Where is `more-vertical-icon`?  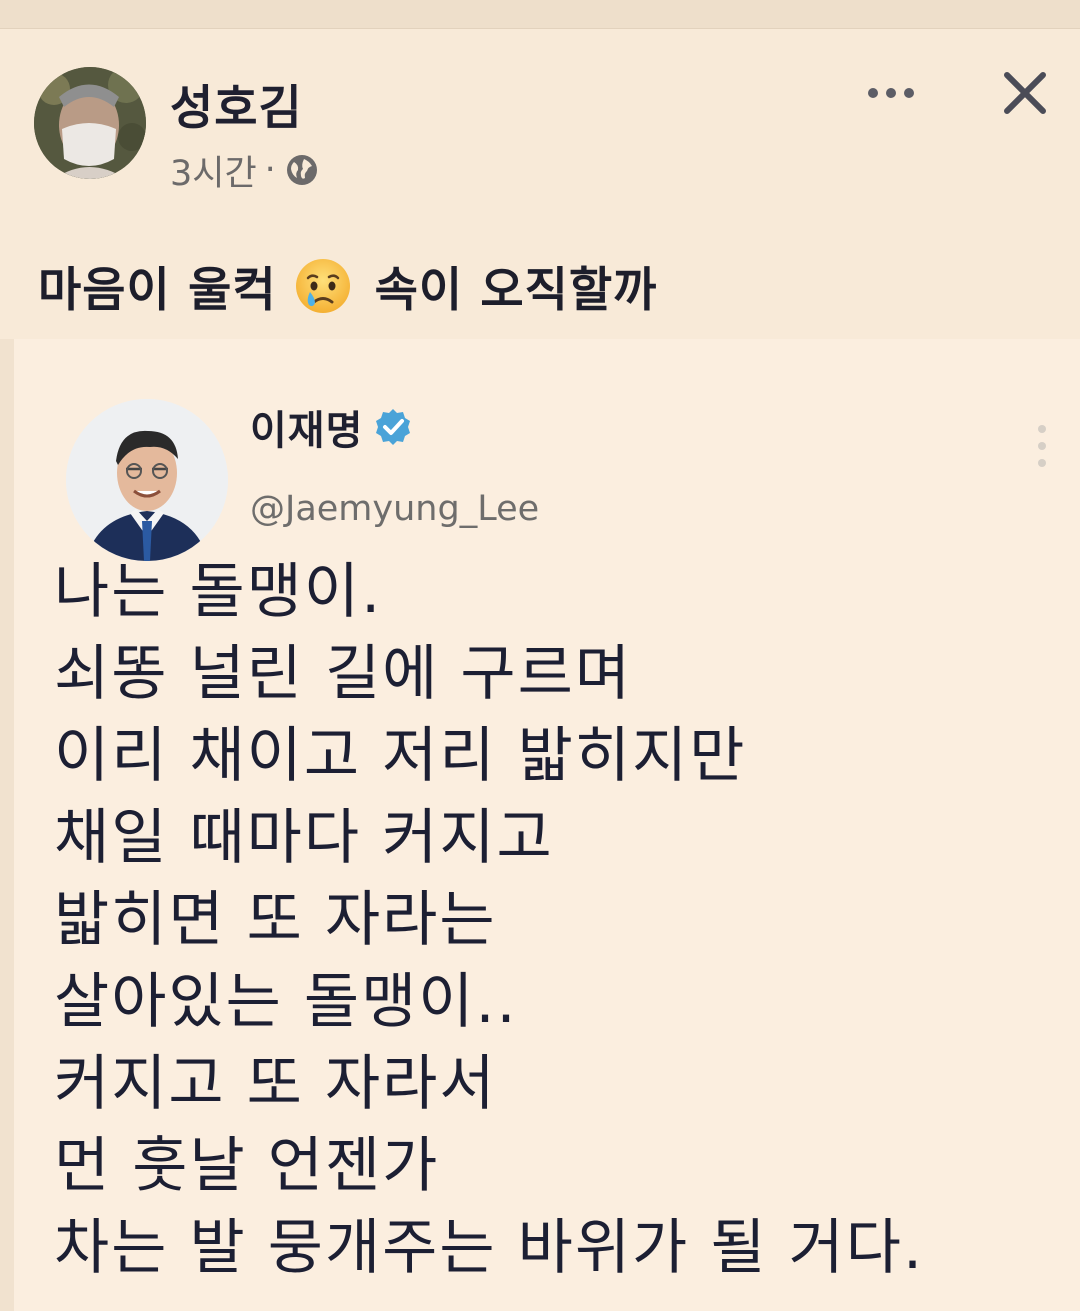 more-vertical-icon is located at coordinates (1042, 446).